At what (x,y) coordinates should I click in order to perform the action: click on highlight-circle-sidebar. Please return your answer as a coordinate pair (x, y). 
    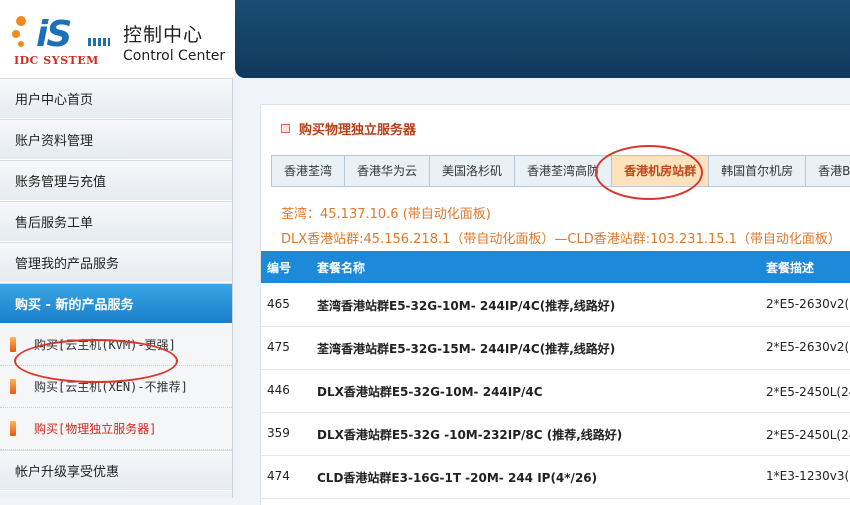
    Looking at the image, I should click on (96, 361).